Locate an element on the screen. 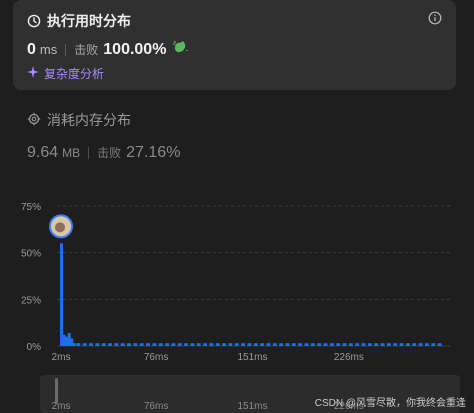  x-tick-label: 76ms is located at coordinates (156, 357).